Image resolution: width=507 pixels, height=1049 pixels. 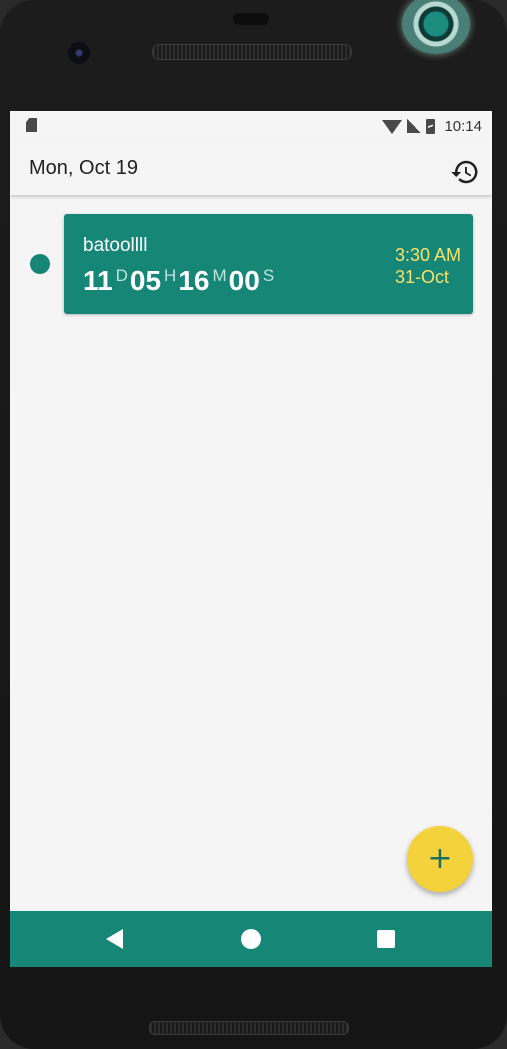 What do you see at coordinates (114, 939) in the screenshot?
I see `back-icon` at bounding box center [114, 939].